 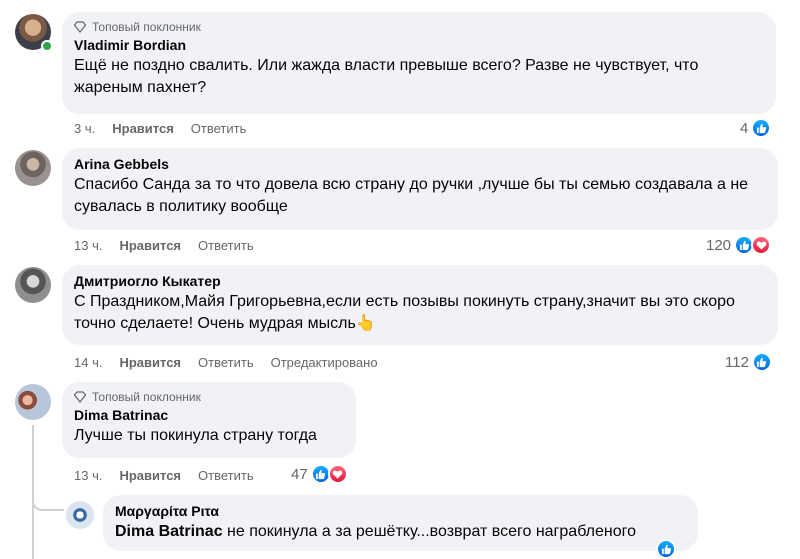 I want to click on comment-author: Arina Gebbels, so click(x=420, y=164).